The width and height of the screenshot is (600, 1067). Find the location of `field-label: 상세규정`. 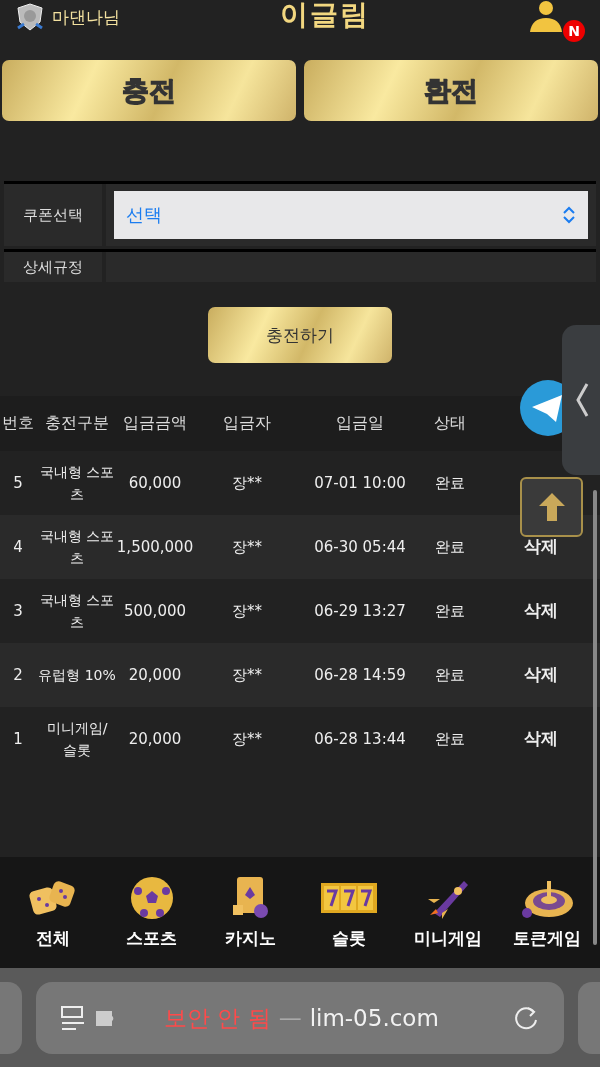

field-label: 상세규정 is located at coordinates (53, 267).